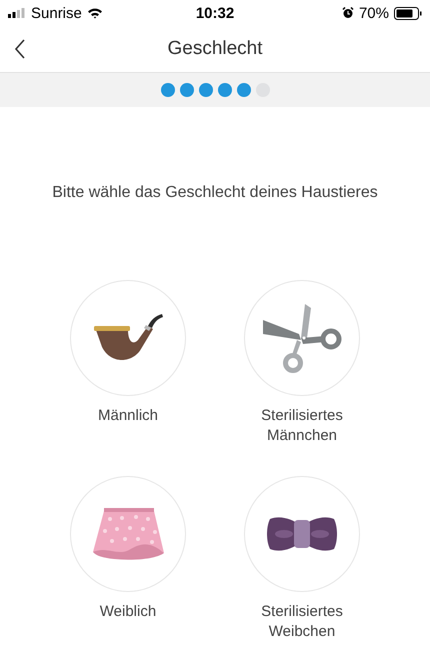 This screenshot has width=430, height=645. I want to click on battery-percent: 70%, so click(373, 13).